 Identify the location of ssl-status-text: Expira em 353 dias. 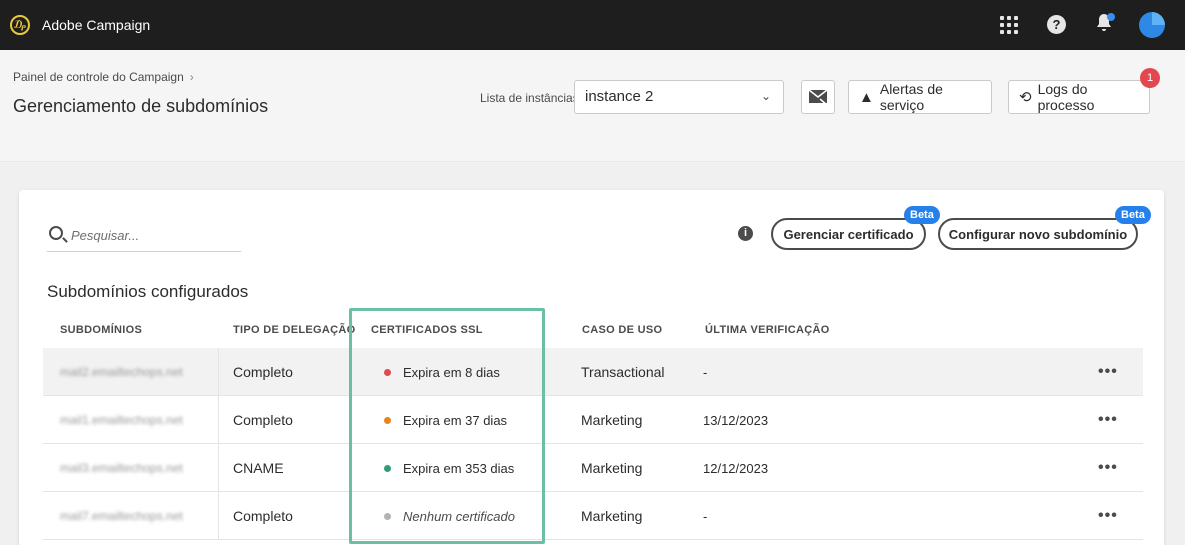
(459, 468).